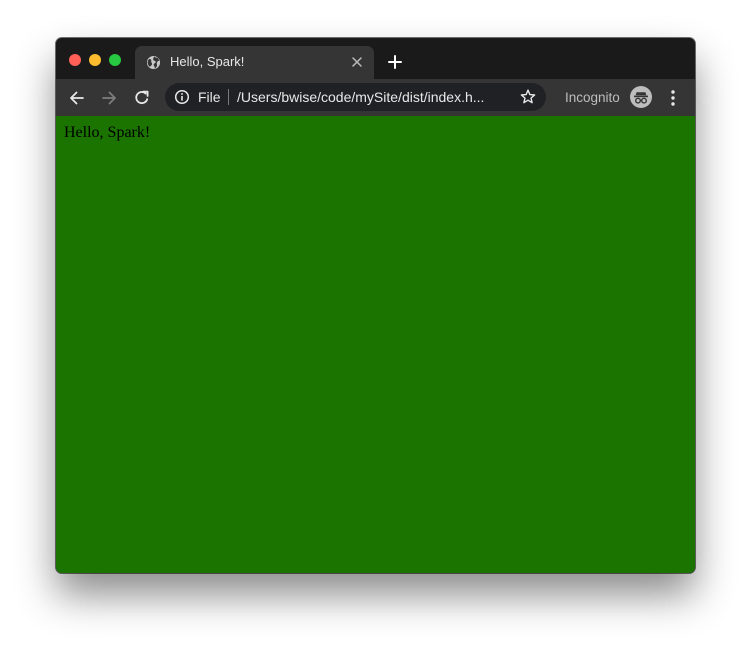  What do you see at coordinates (75, 60) in the screenshot?
I see `close-window-button` at bounding box center [75, 60].